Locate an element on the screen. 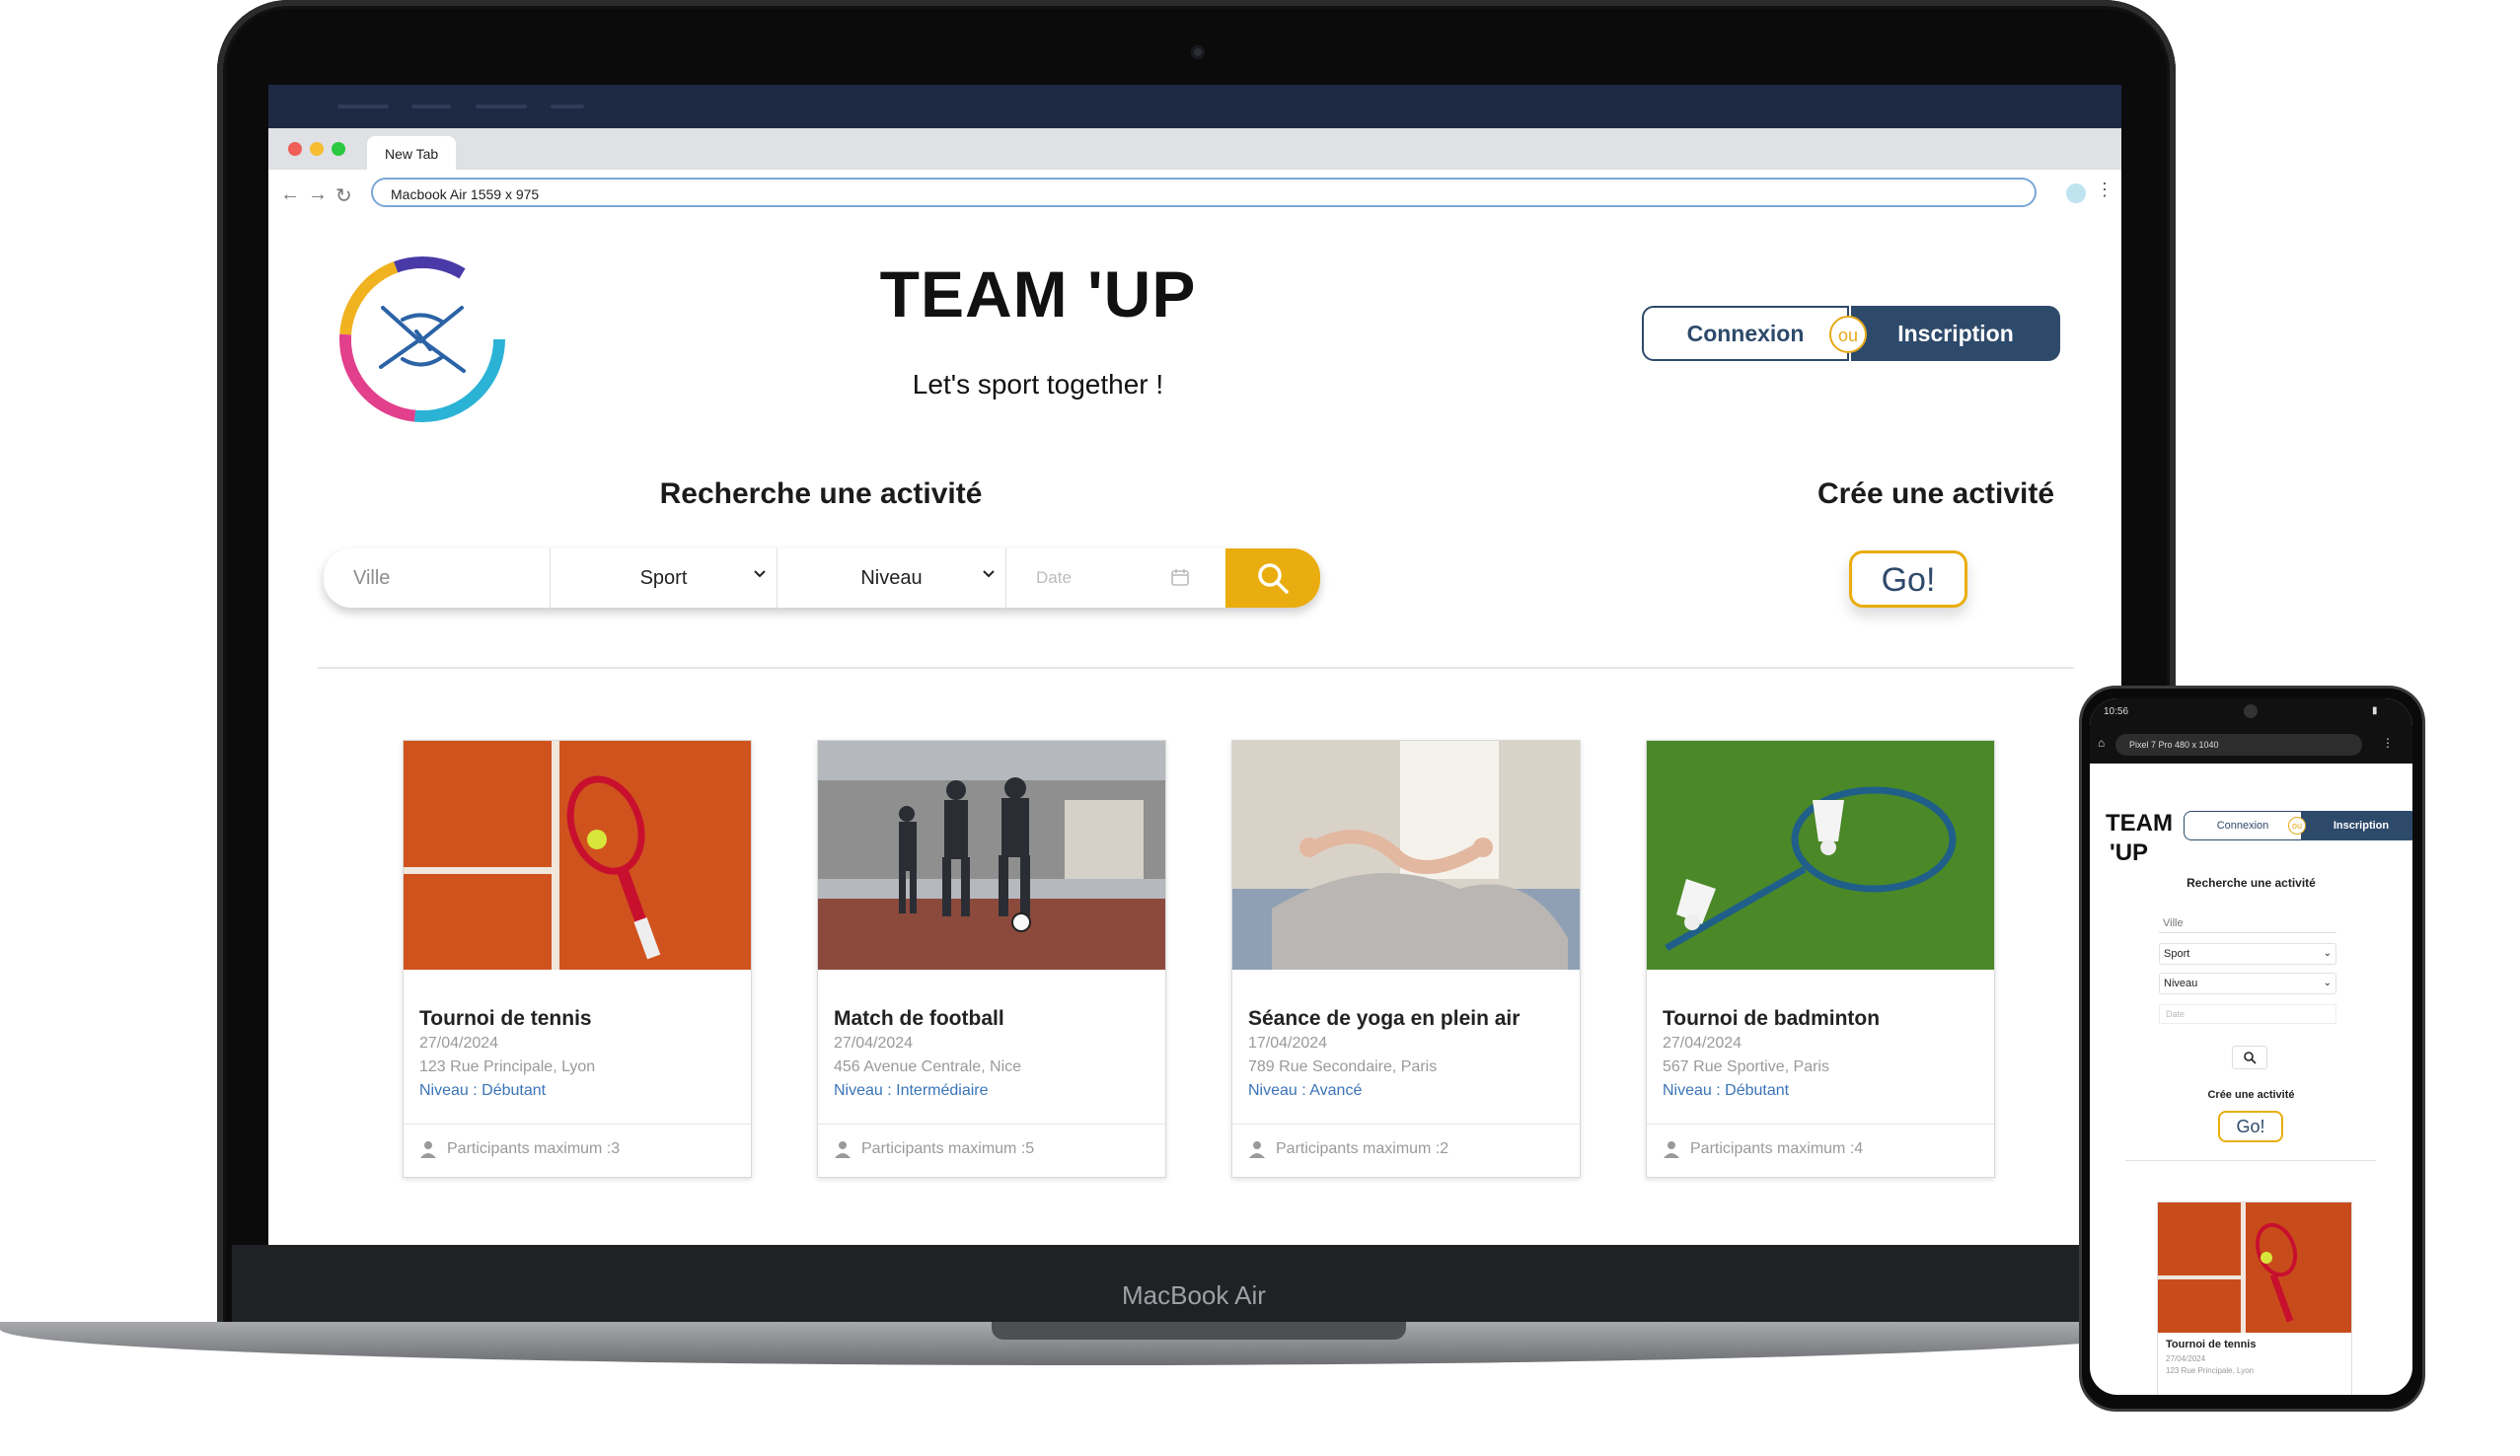  card-participants: Participants maximum :5 is located at coordinates (948, 1148).